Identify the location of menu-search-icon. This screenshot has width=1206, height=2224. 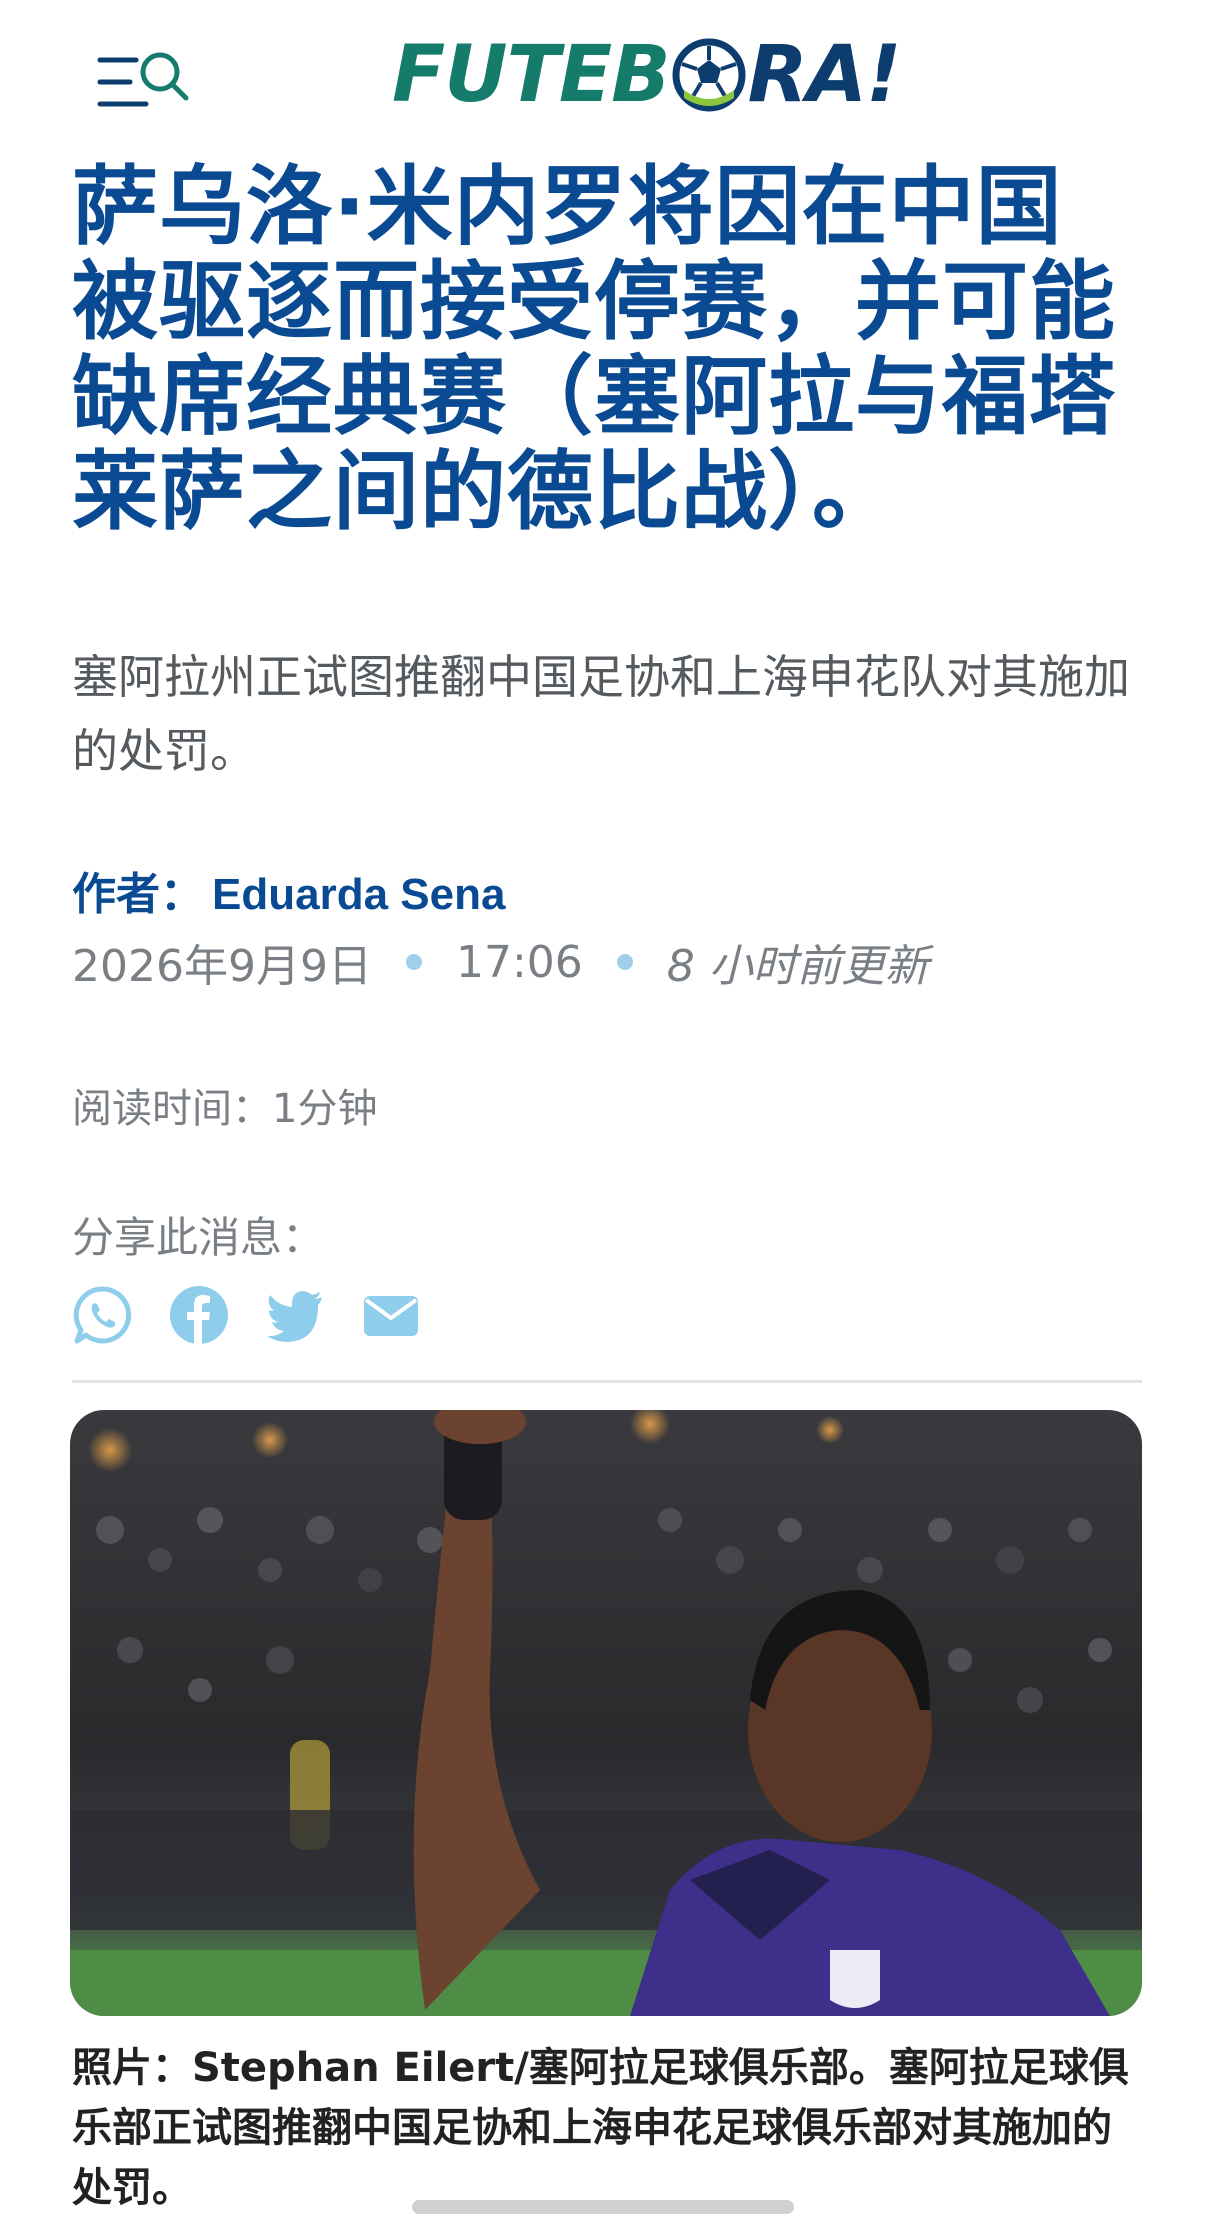
(144, 82).